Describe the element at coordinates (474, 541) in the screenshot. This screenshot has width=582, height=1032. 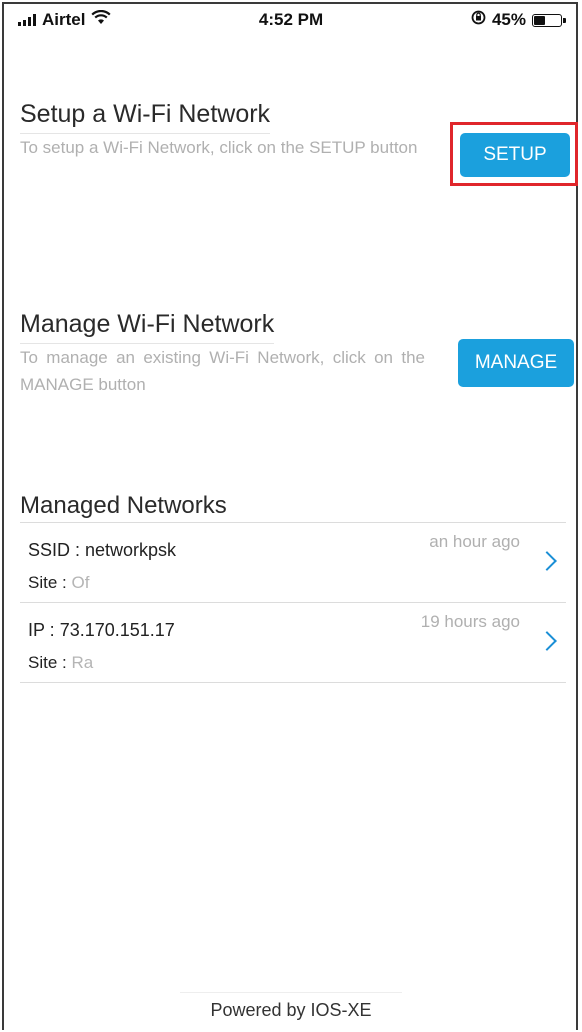
I see `network-timestamp: an hour ago` at that location.